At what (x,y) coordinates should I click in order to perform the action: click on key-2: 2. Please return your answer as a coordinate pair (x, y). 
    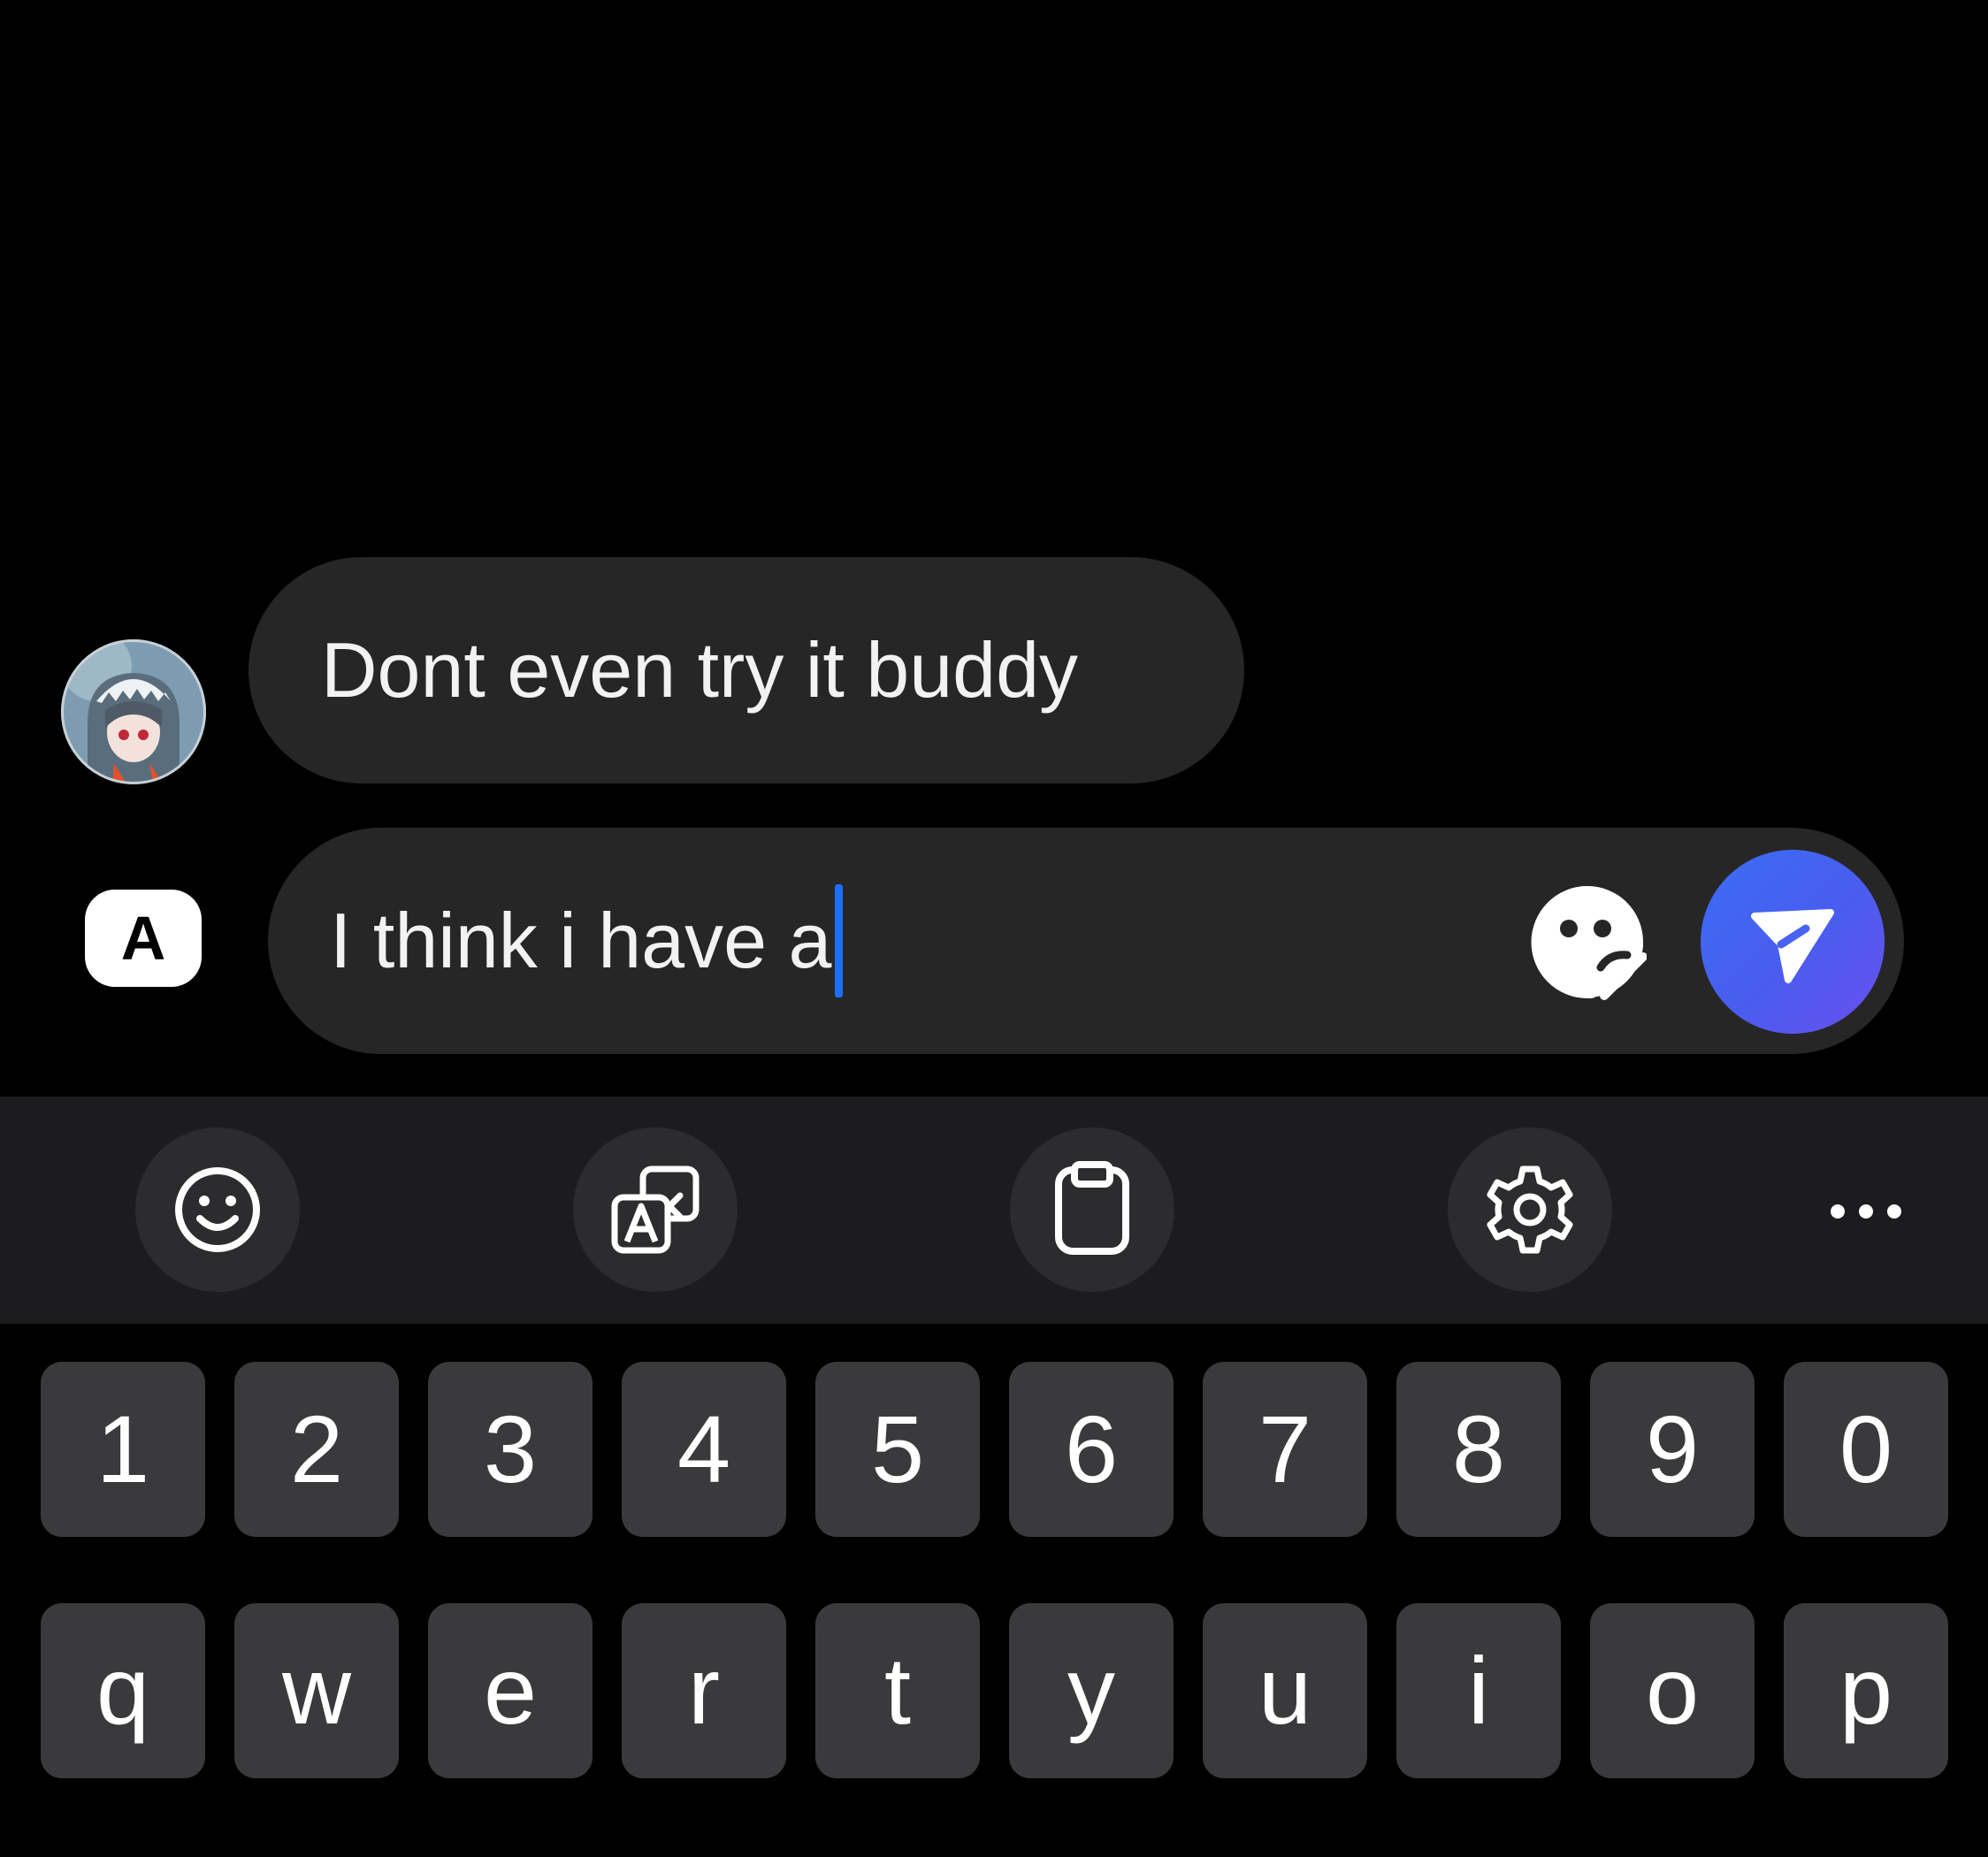
    Looking at the image, I should click on (316, 1449).